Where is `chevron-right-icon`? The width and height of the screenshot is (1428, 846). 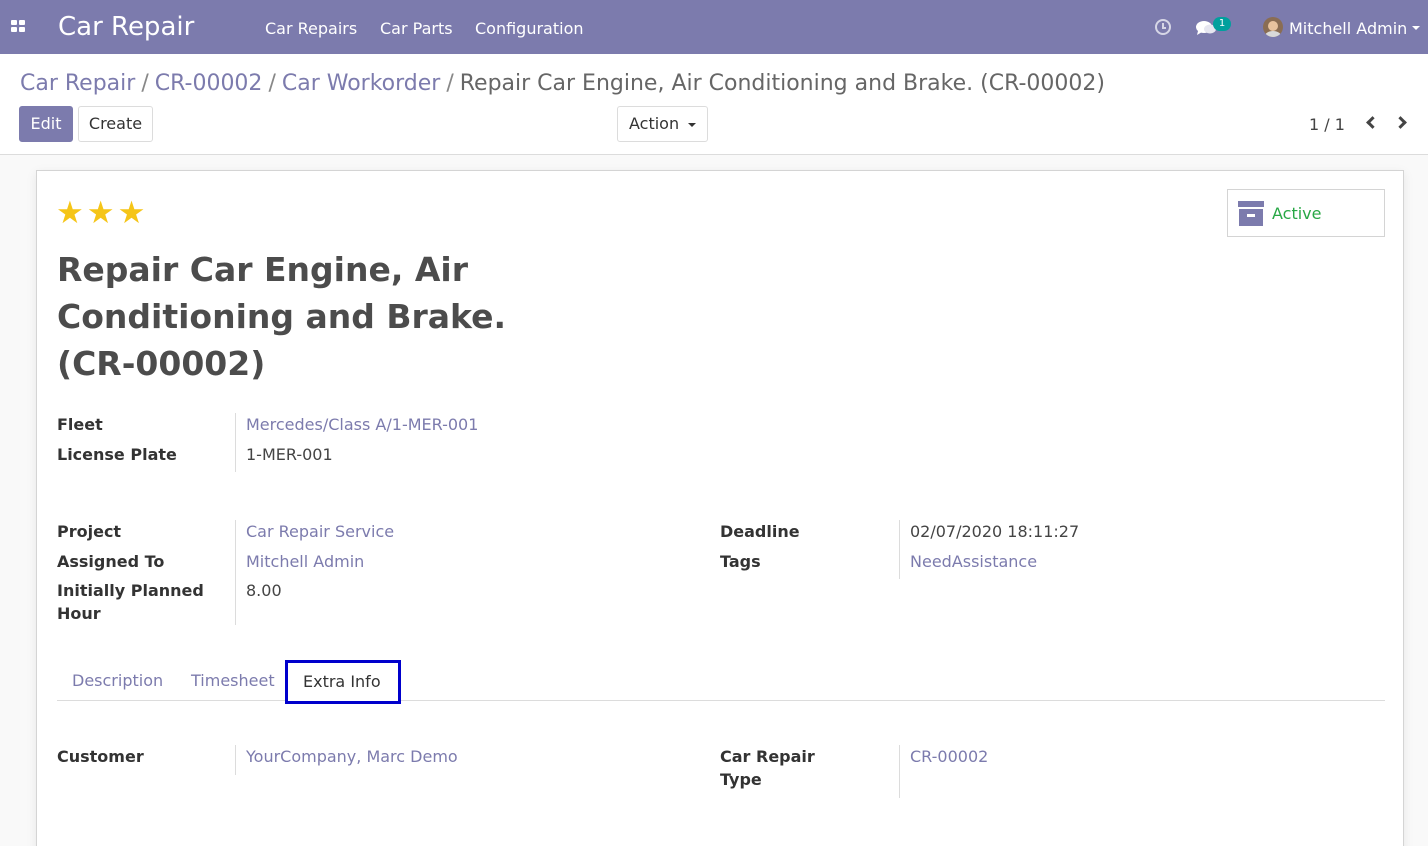
chevron-right-icon is located at coordinates (1400, 122).